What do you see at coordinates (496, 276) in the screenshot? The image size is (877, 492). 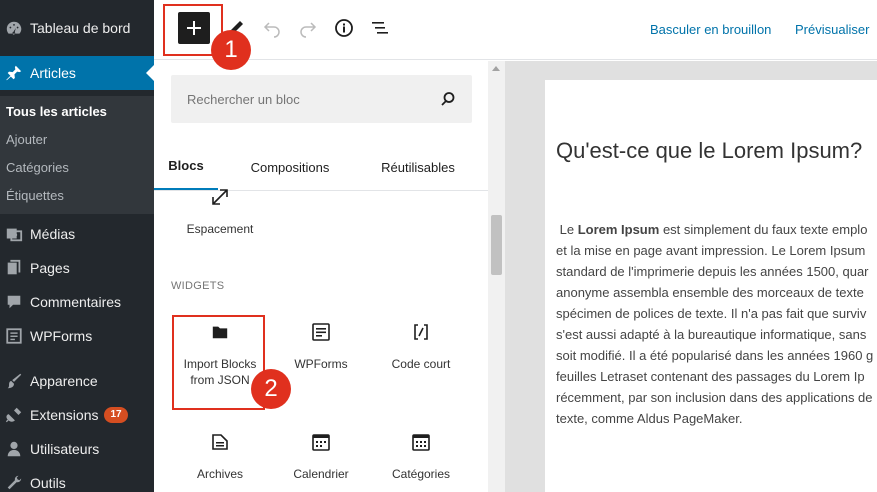 I see `inserter-scrollbar` at bounding box center [496, 276].